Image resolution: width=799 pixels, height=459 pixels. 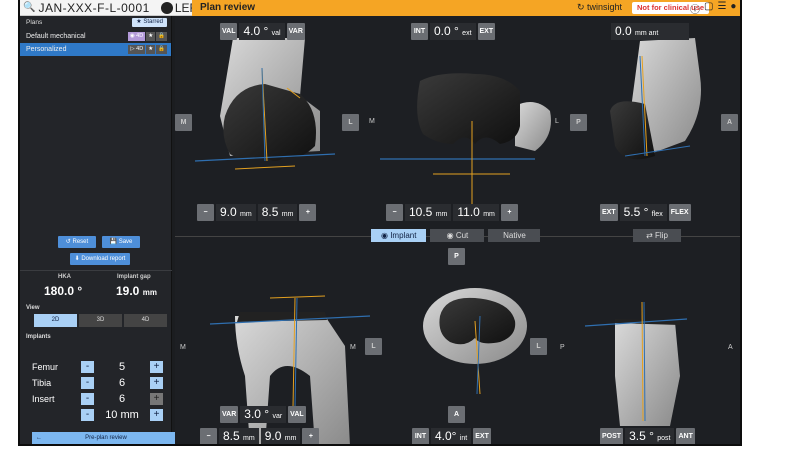 I want to click on arrow-left-icon: ←, so click(x=39, y=438).